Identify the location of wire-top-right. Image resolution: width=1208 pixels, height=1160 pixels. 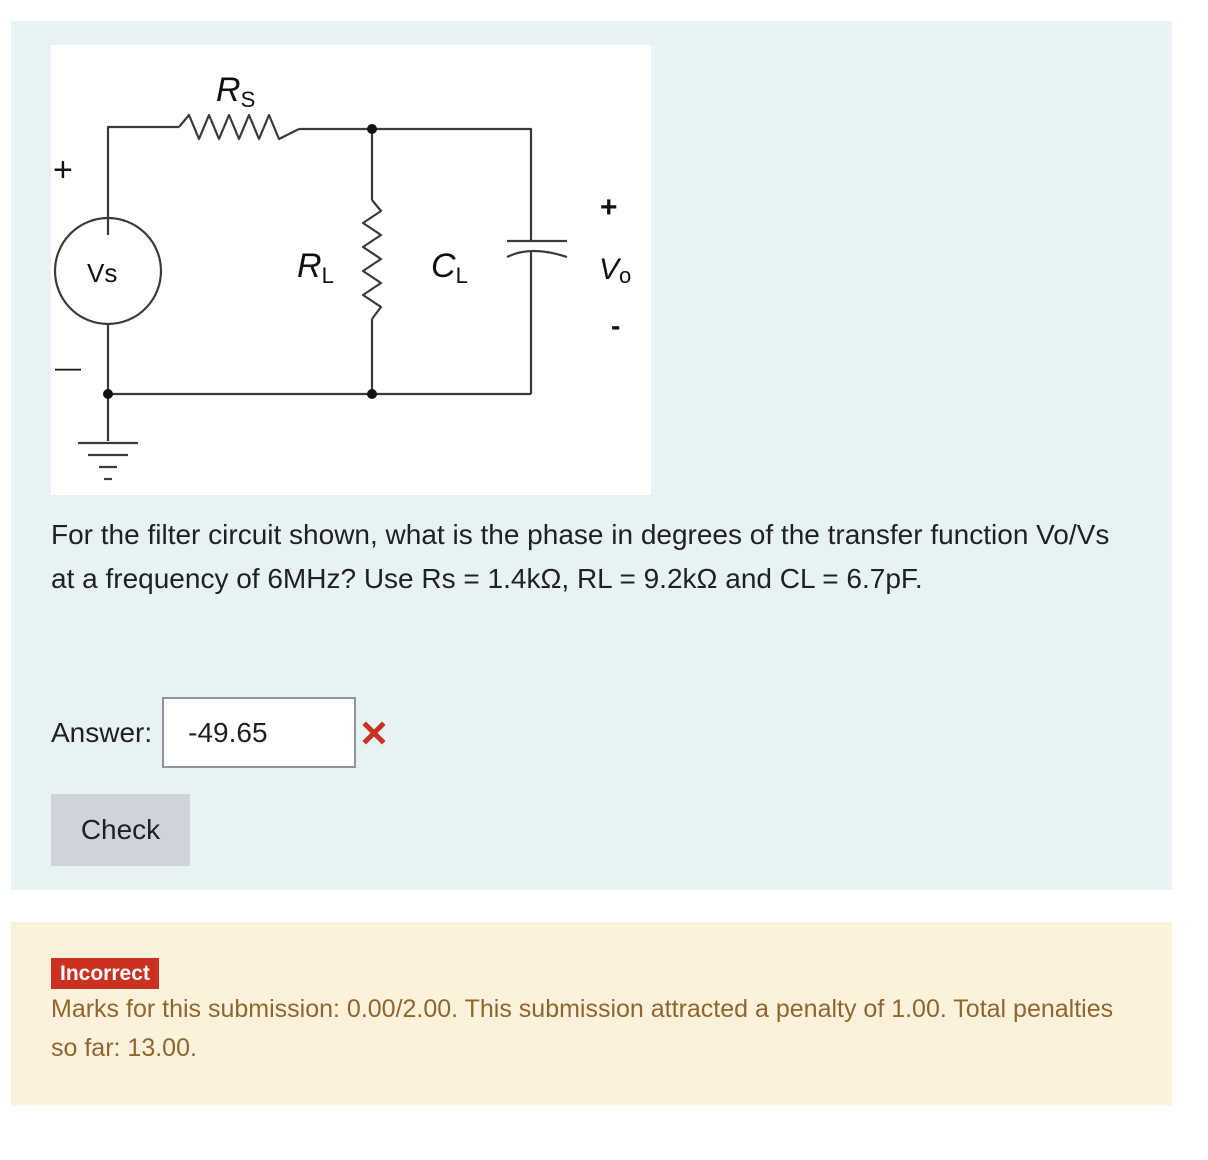
(416, 154).